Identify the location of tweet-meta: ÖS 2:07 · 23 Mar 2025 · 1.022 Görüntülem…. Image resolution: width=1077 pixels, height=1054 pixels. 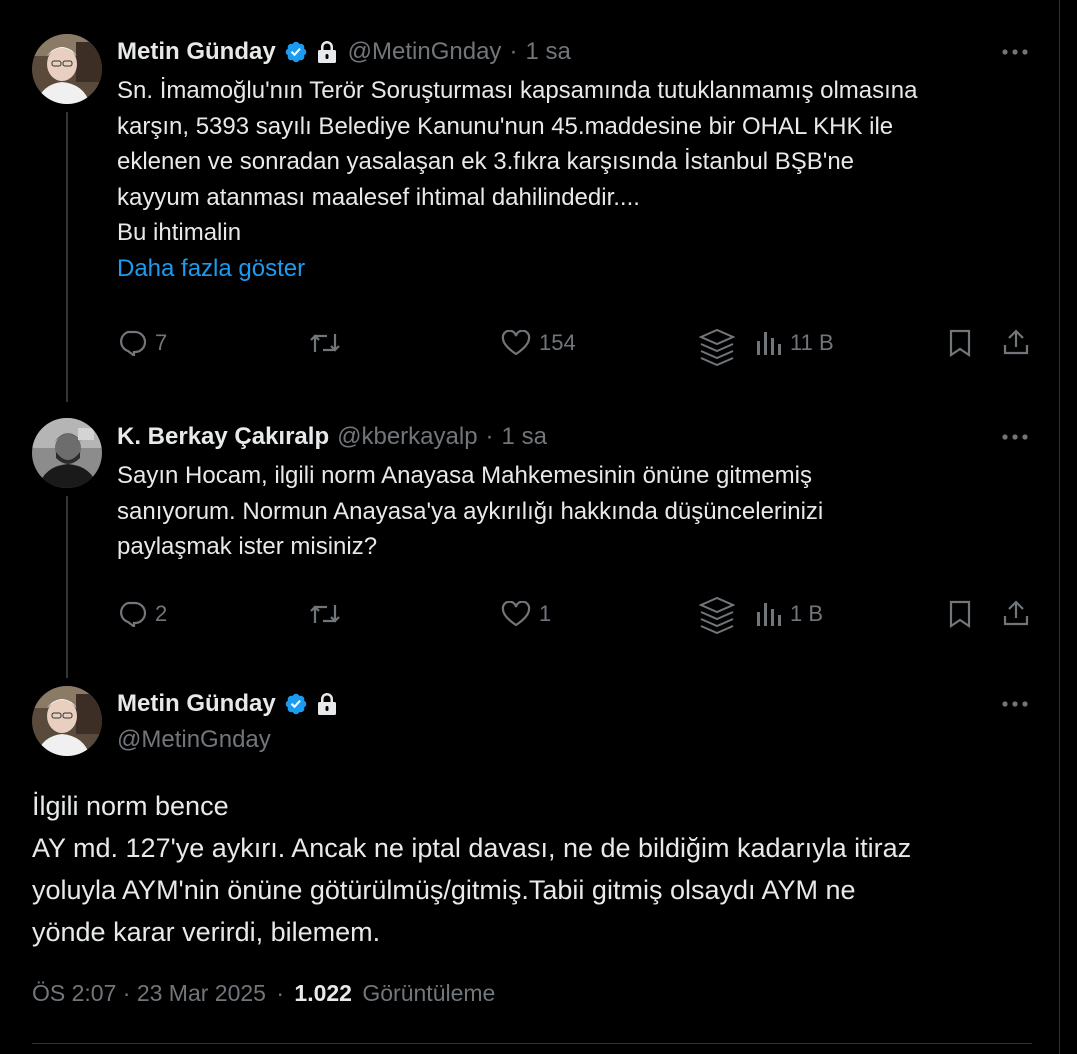
(263, 993).